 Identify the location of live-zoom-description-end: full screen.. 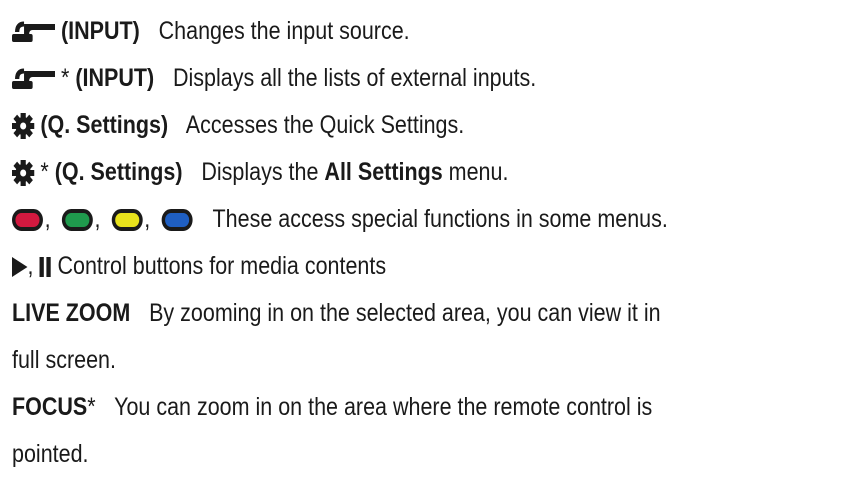
(64, 360).